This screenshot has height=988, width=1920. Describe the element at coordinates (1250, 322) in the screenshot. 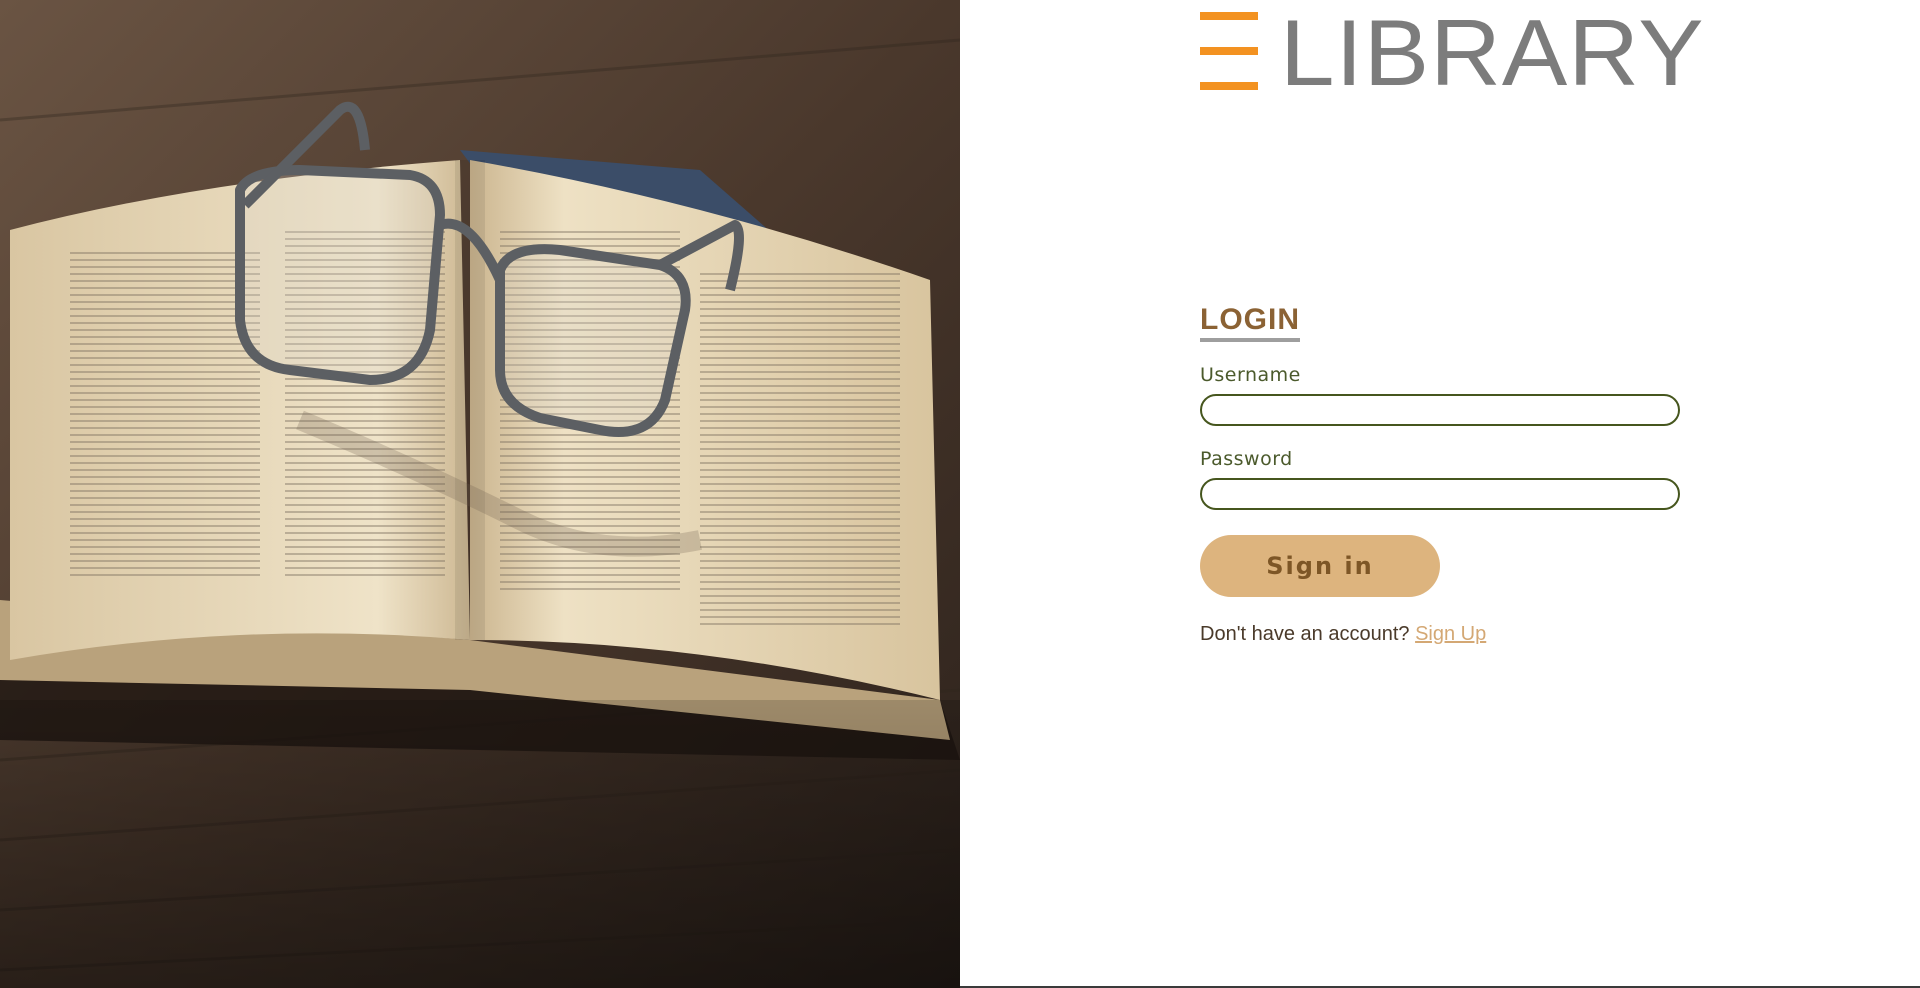

I see `login-title: LOGIN` at that location.